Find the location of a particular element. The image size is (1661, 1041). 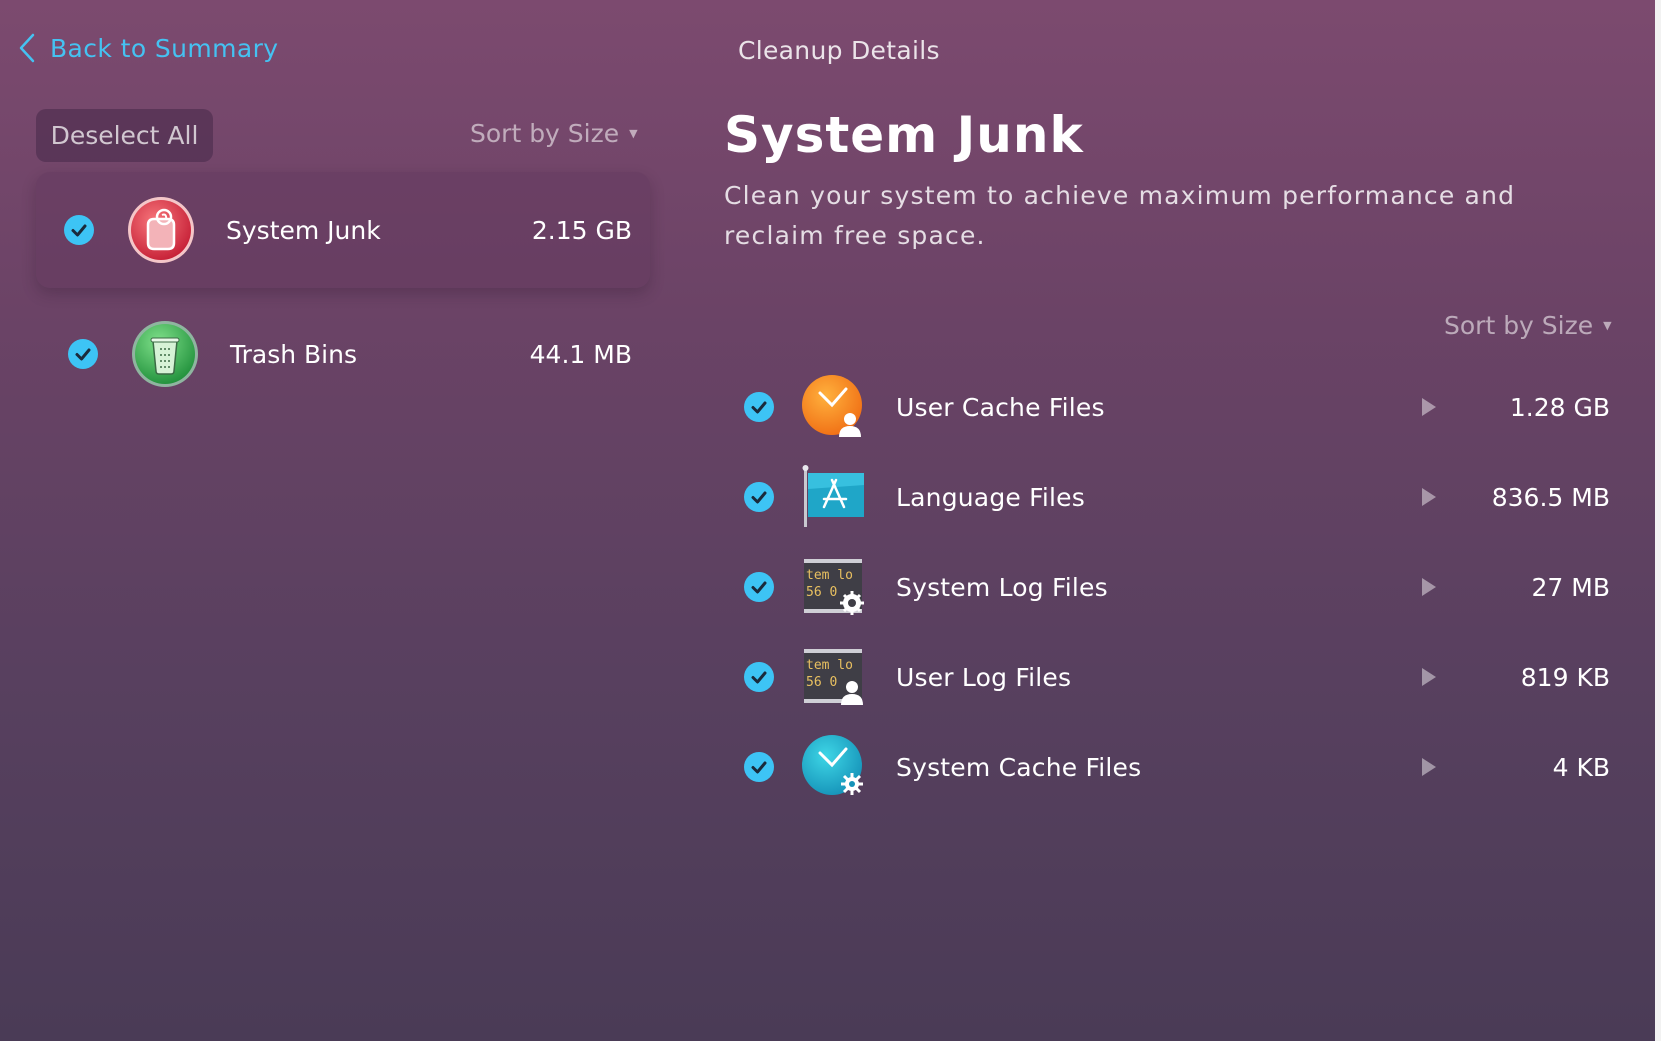

item-size: 27 MB is located at coordinates (1570, 587).